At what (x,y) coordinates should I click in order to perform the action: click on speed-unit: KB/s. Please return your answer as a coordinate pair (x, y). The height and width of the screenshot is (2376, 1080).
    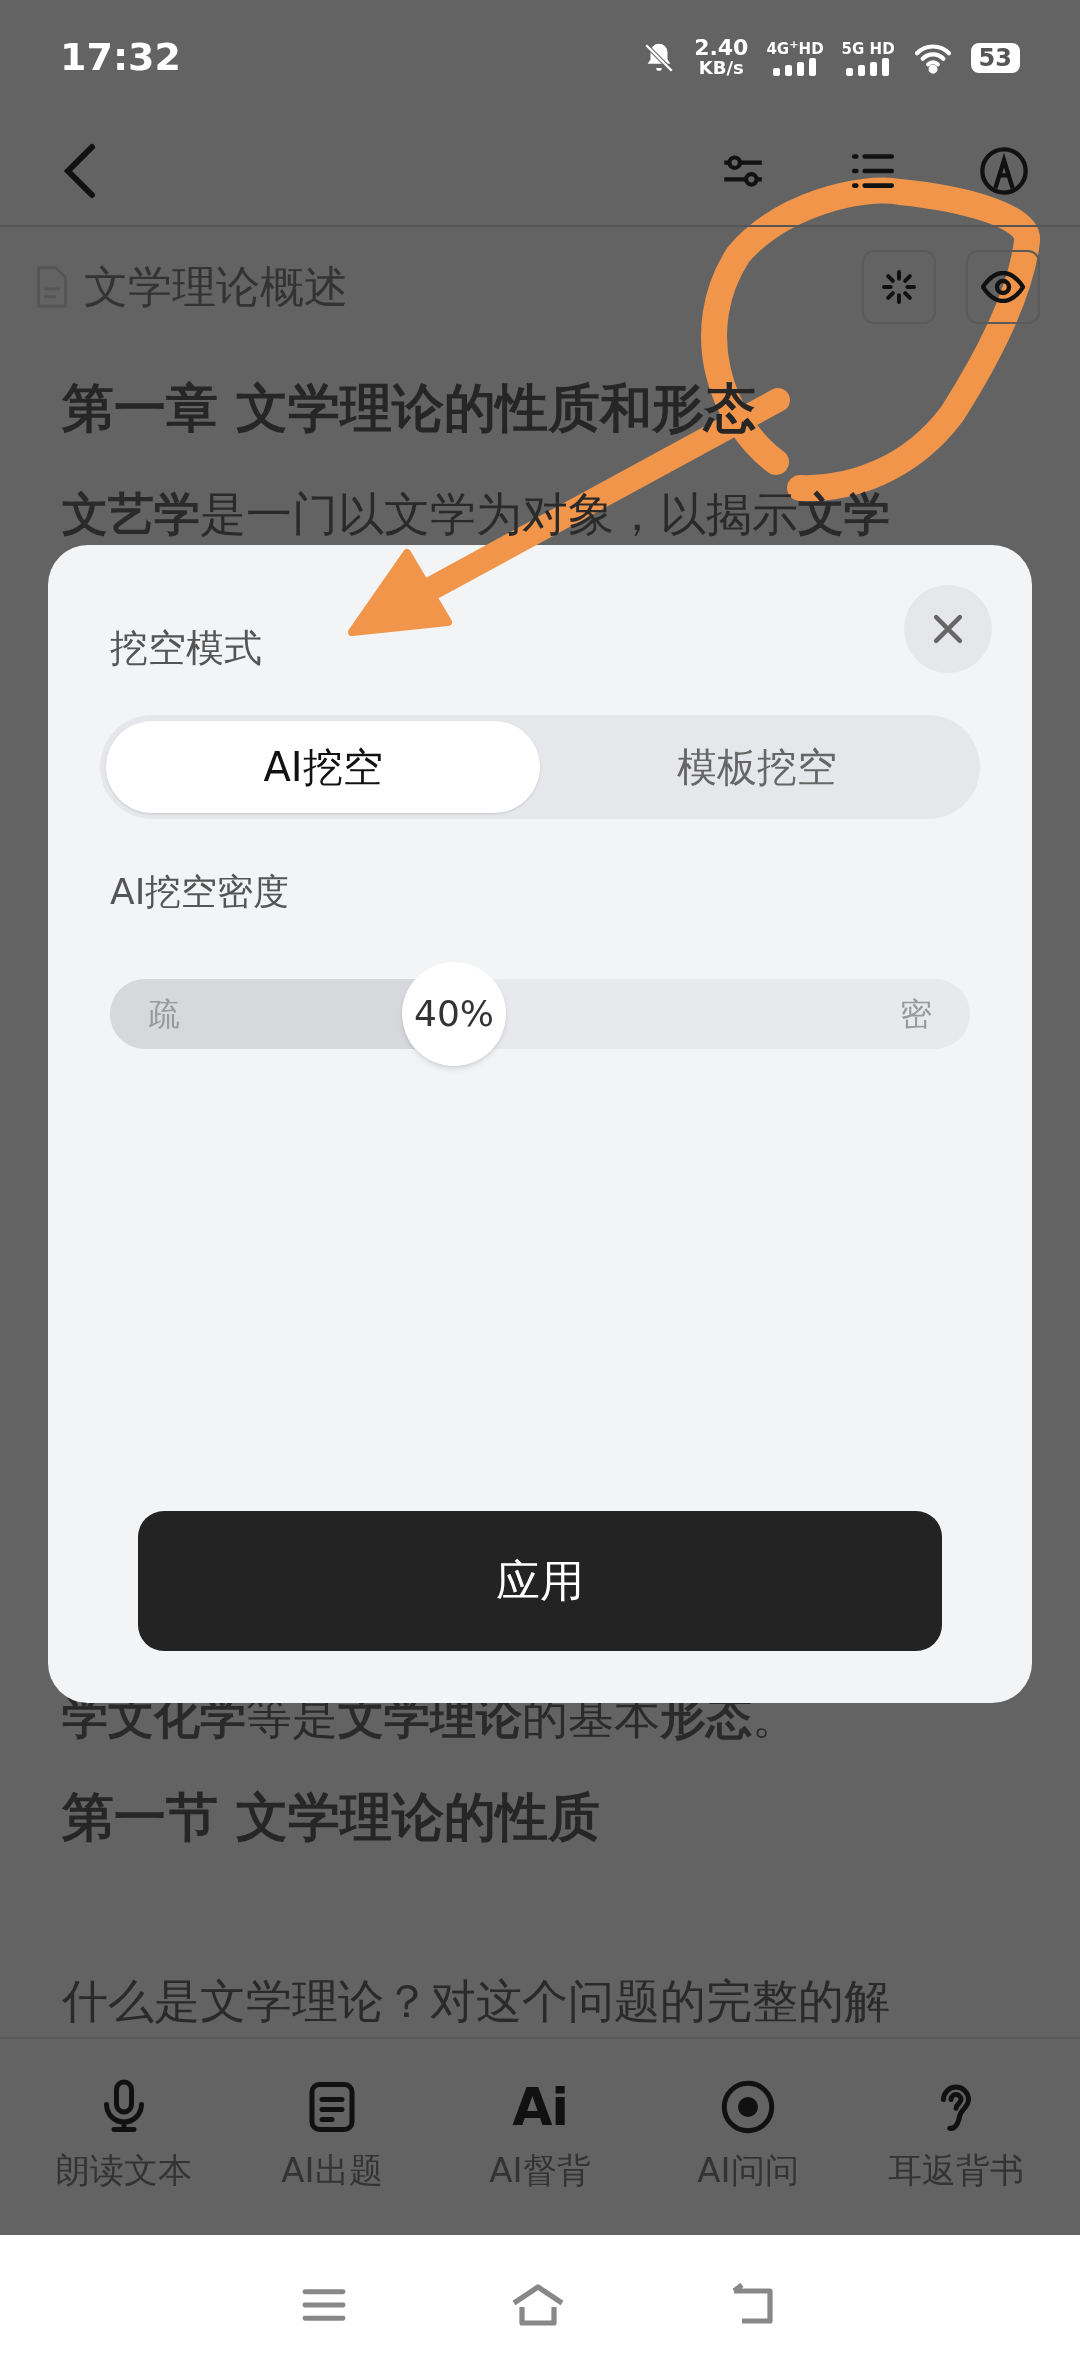
    Looking at the image, I should click on (721, 67).